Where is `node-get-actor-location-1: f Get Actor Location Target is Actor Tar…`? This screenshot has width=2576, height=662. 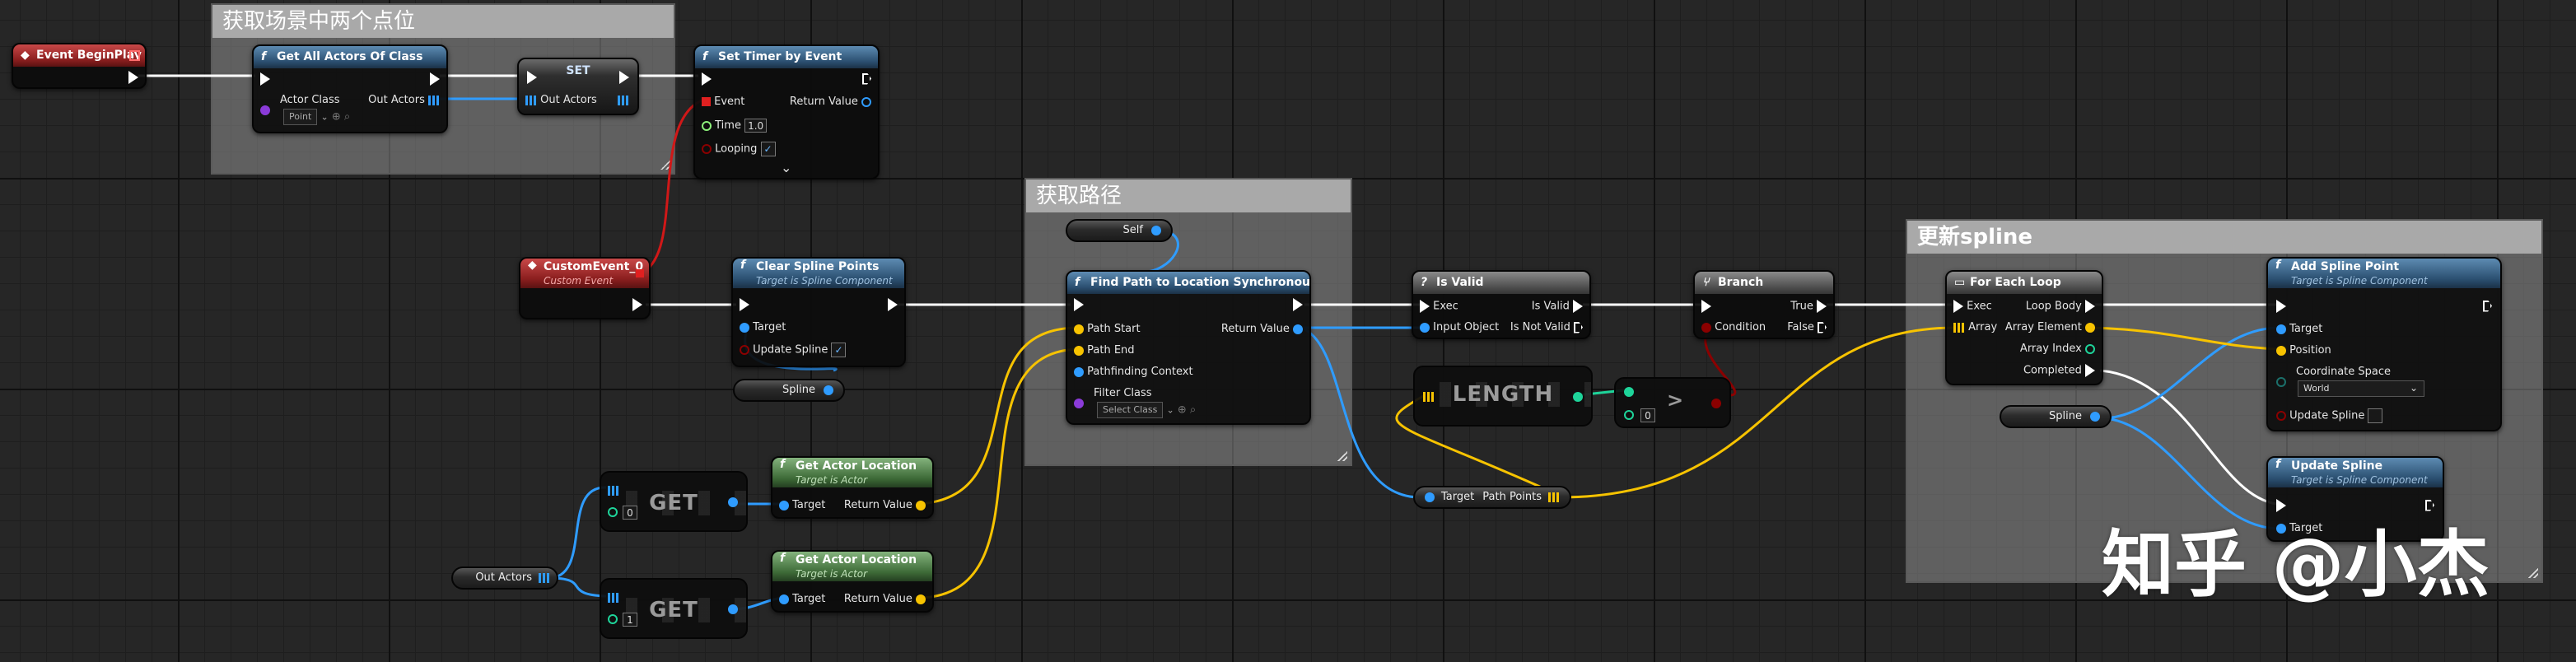 node-get-actor-location-1: f Get Actor Location Target is Actor Tar… is located at coordinates (852, 581).